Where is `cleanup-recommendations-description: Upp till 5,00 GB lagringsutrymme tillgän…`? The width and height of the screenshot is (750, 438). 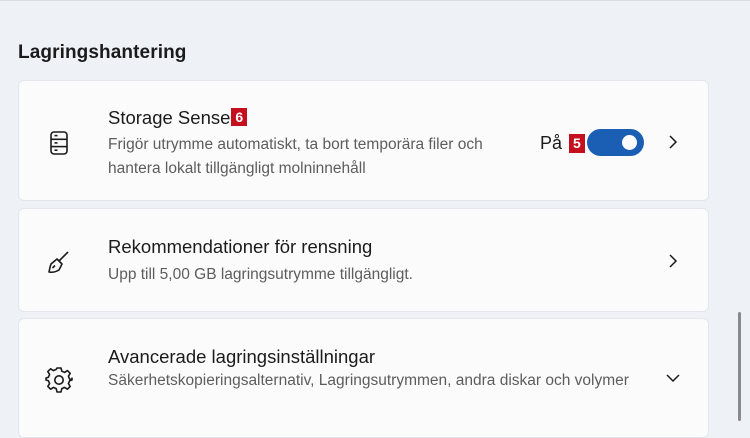
cleanup-recommendations-description: Upp till 5,00 GB lagringsutrymme tillgän… is located at coordinates (260, 274).